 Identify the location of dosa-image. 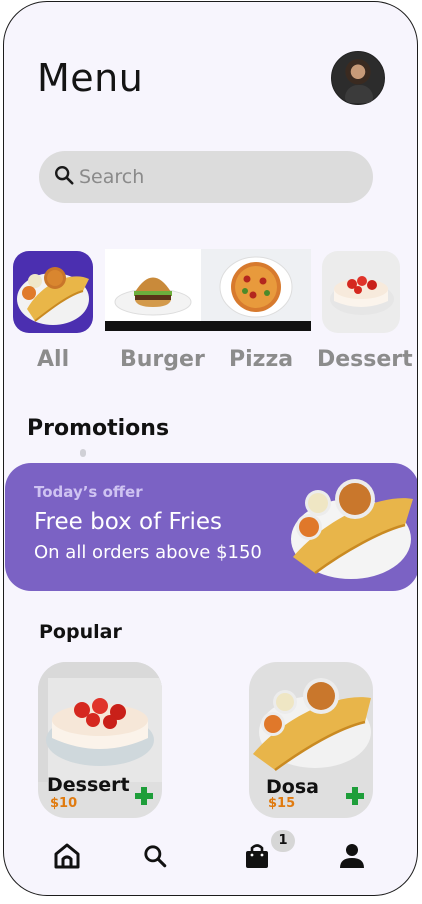
(312, 725).